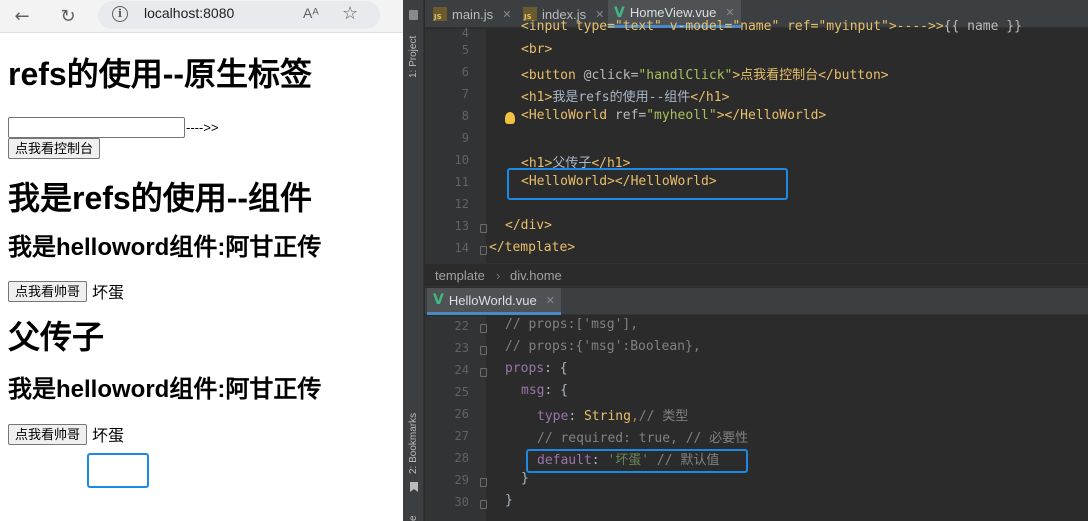  What do you see at coordinates (637, 461) in the screenshot?
I see `highlight-box-code-bottom` at bounding box center [637, 461].